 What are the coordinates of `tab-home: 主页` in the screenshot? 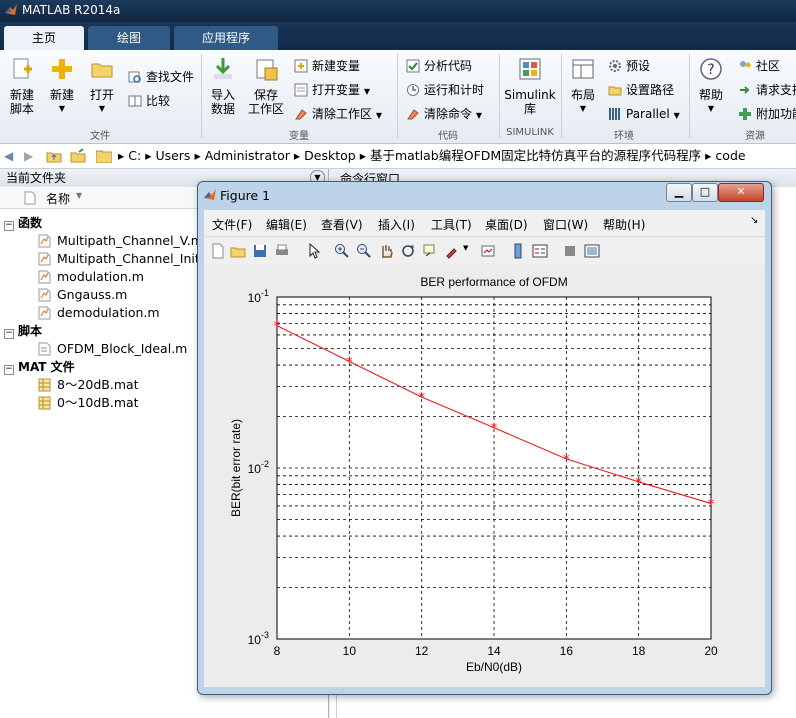 It's located at (44, 38).